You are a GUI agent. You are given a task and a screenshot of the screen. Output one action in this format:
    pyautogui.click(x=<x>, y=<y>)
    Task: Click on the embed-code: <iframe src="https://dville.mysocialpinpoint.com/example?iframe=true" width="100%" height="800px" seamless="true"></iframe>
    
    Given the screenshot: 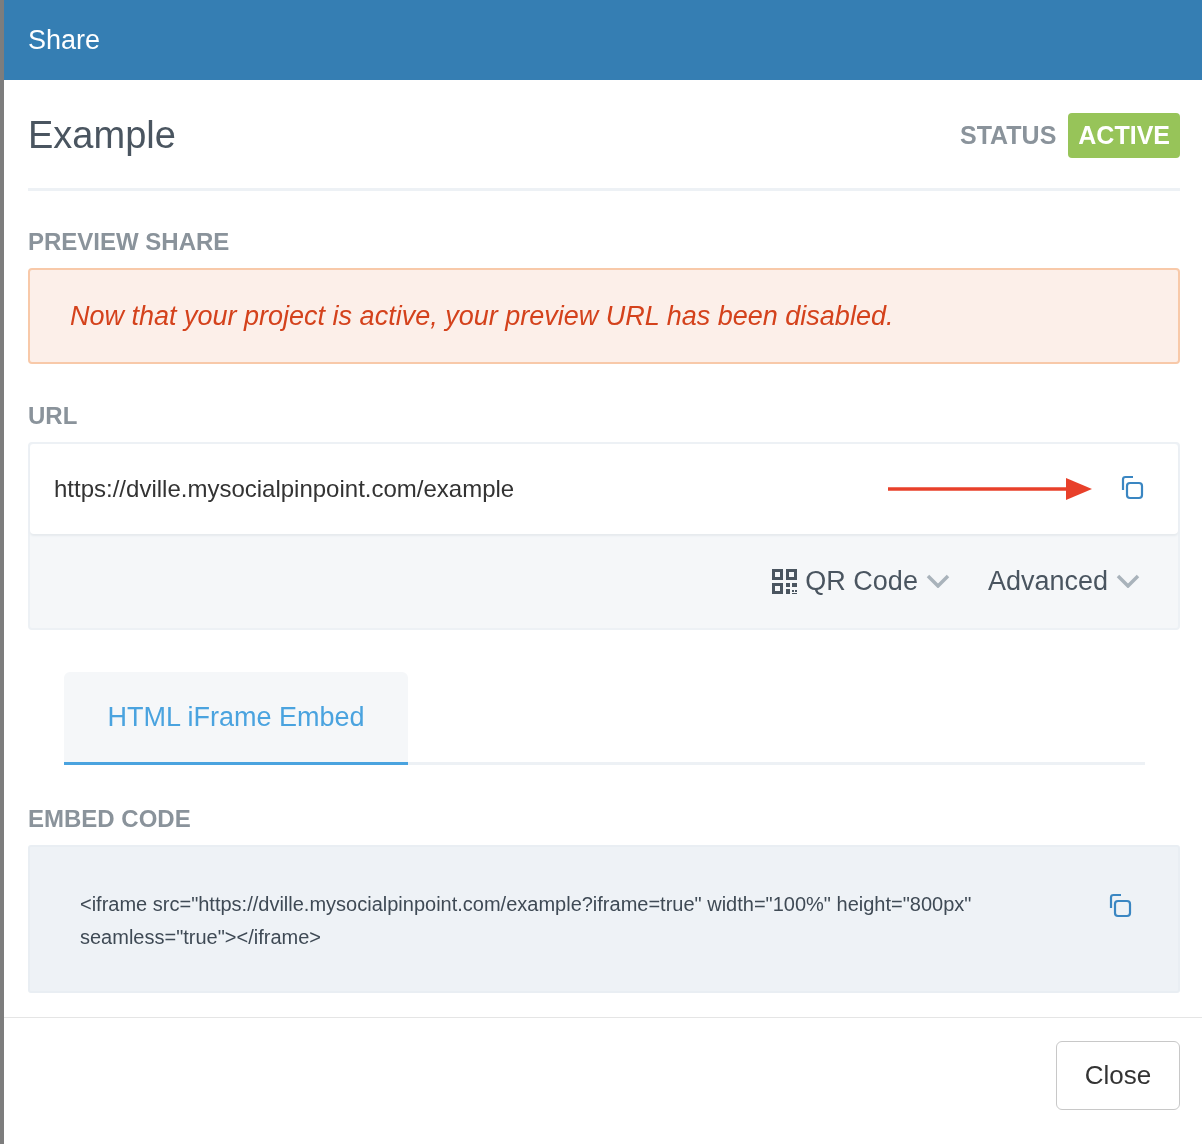 What is the action you would take?
    pyautogui.click(x=526, y=921)
    